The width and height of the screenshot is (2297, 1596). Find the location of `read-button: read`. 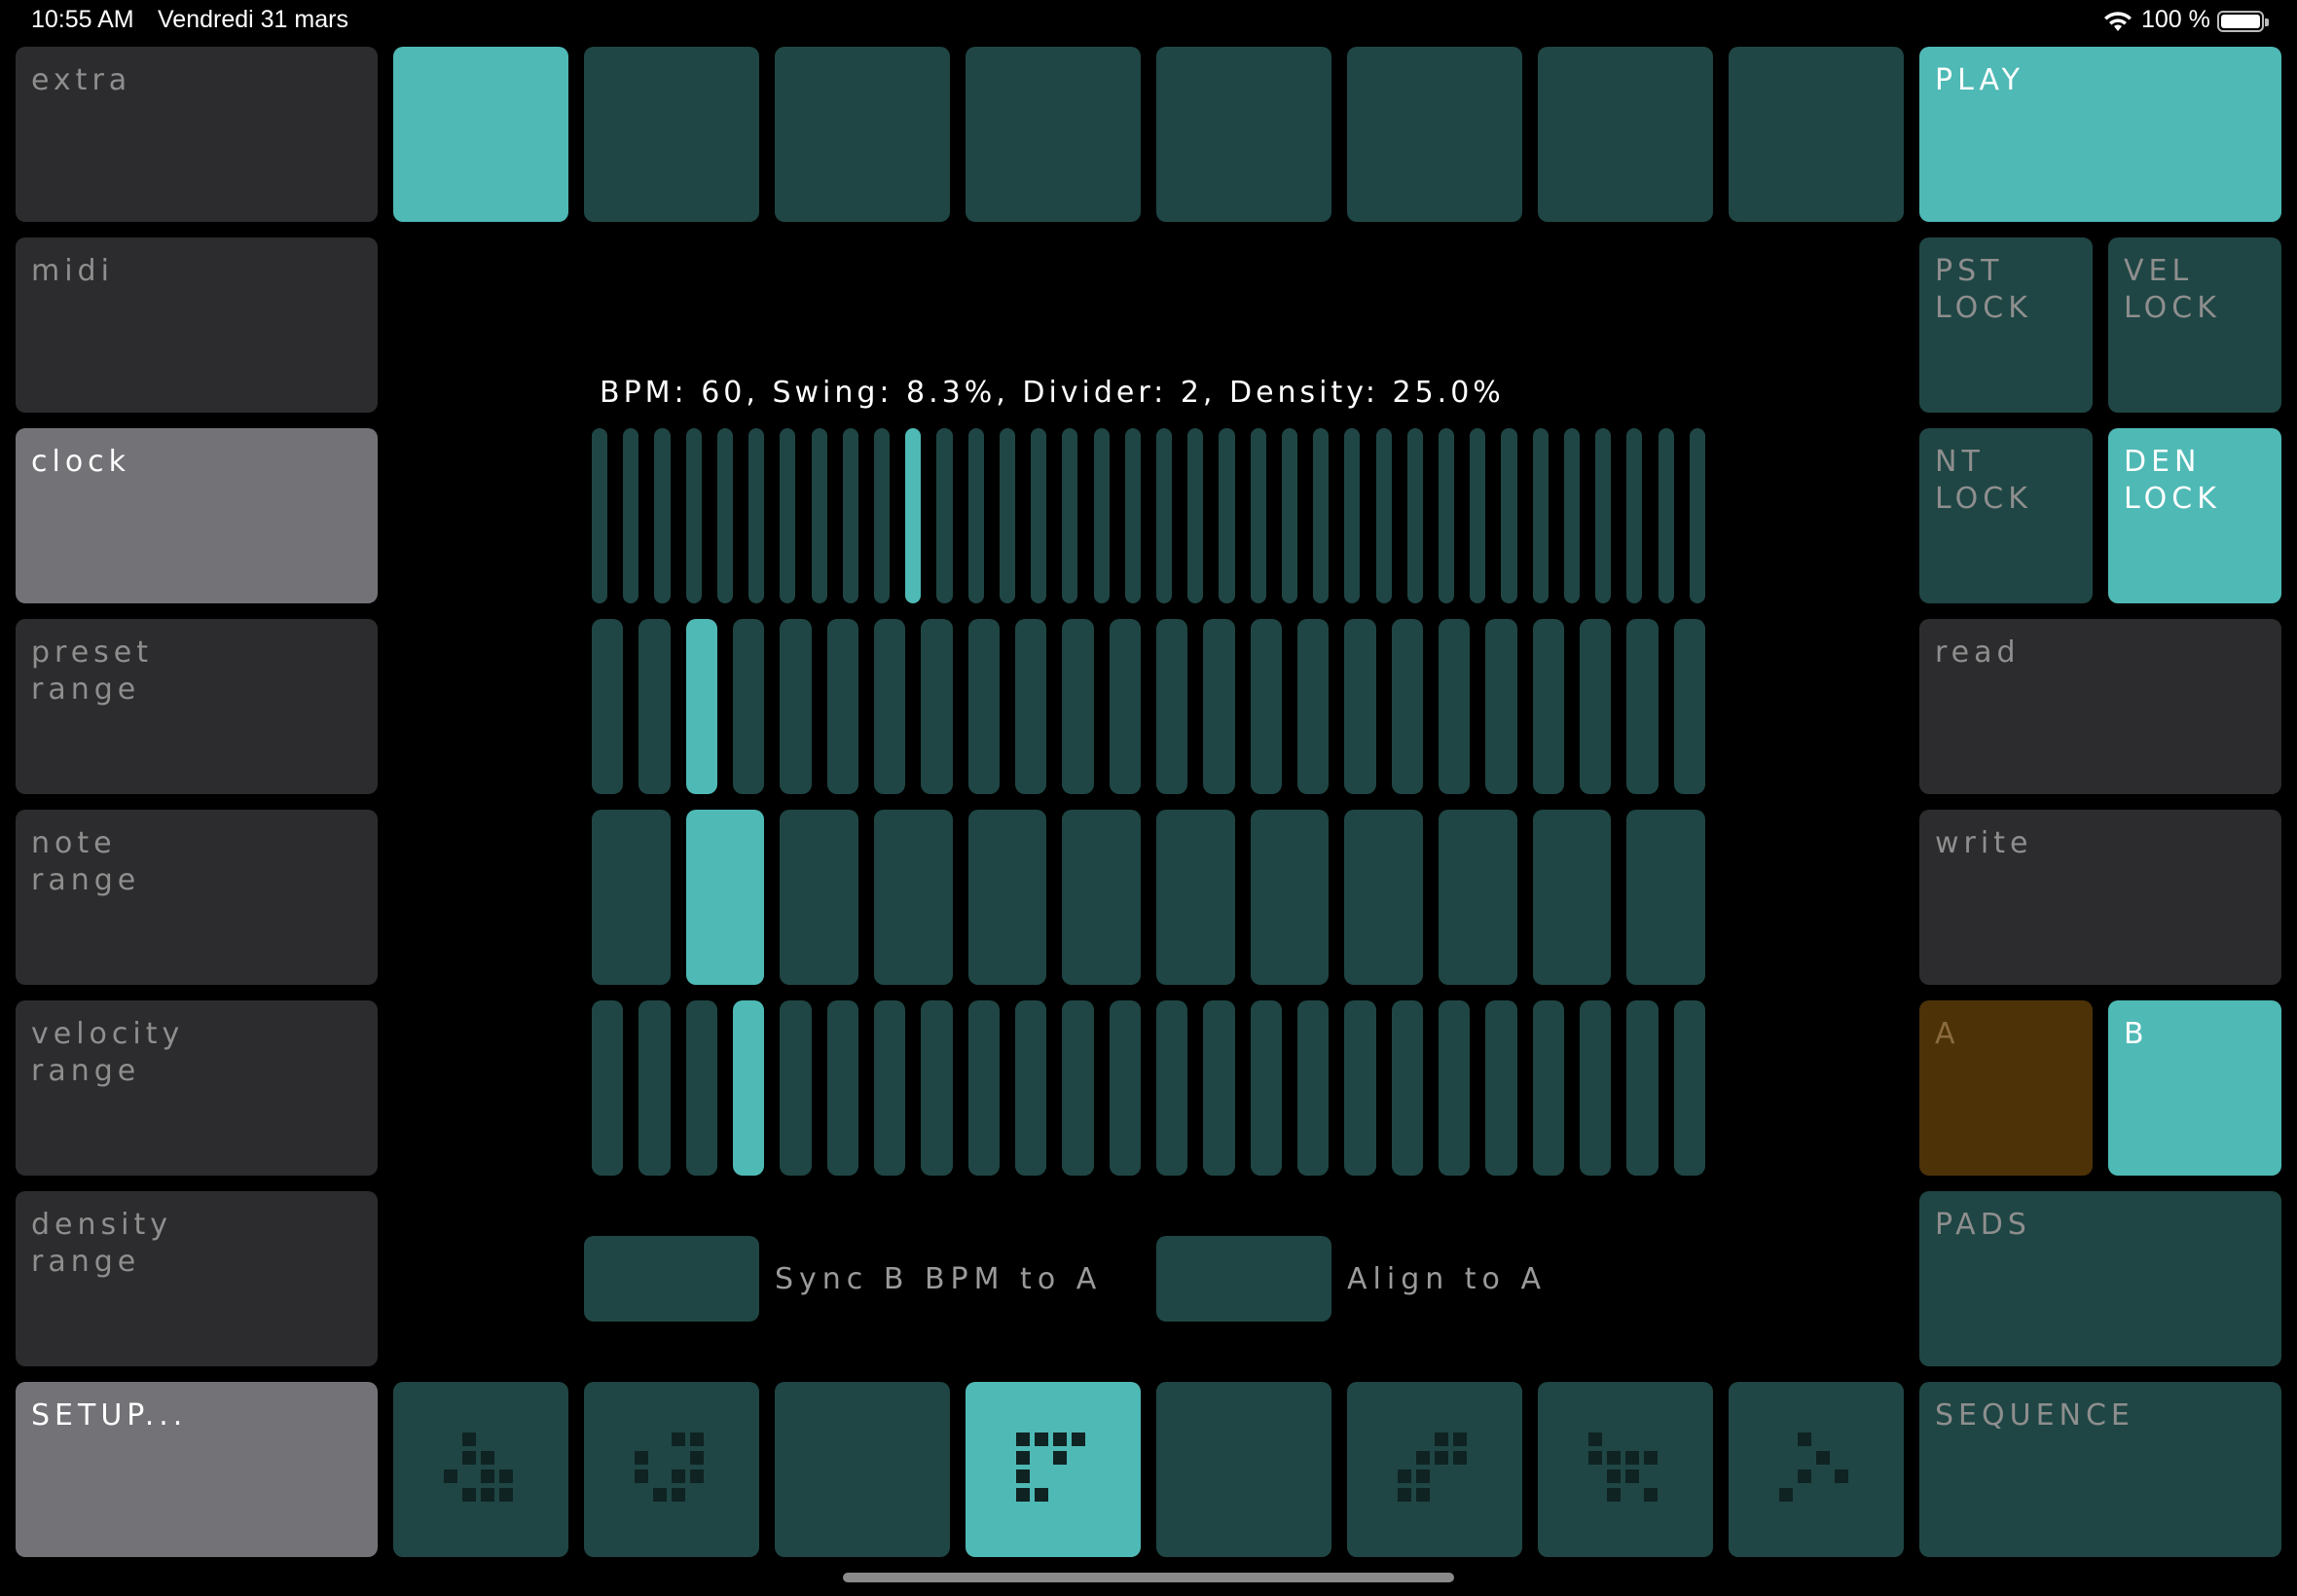

read-button: read is located at coordinates (2100, 706).